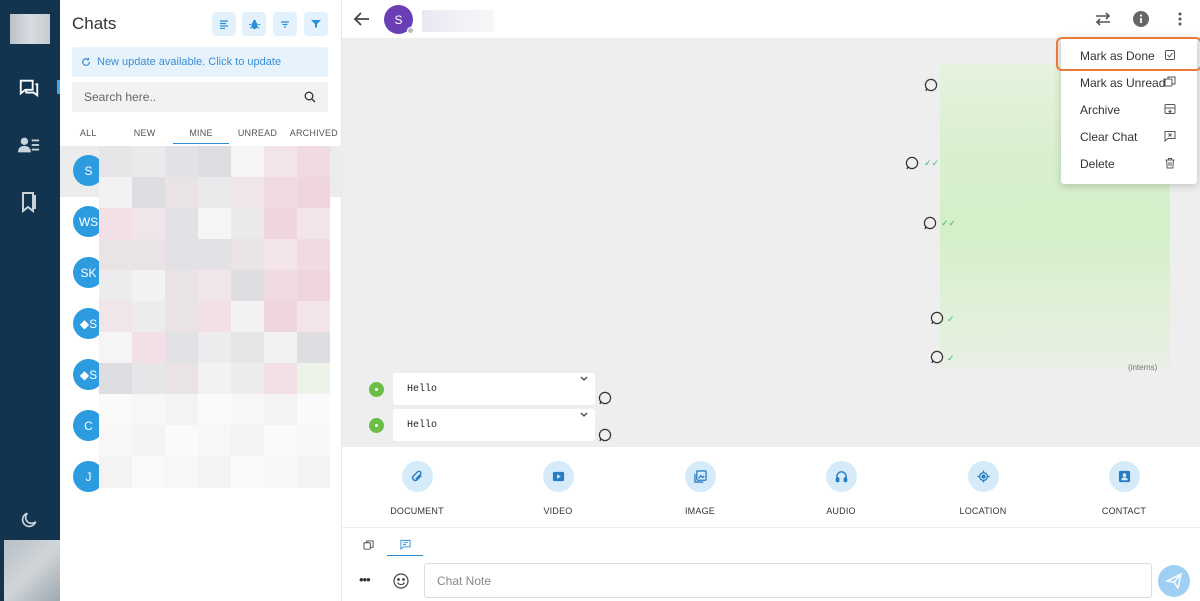  Describe the element at coordinates (1129, 163) in the screenshot. I see `menu-item-delete: Delete` at that location.